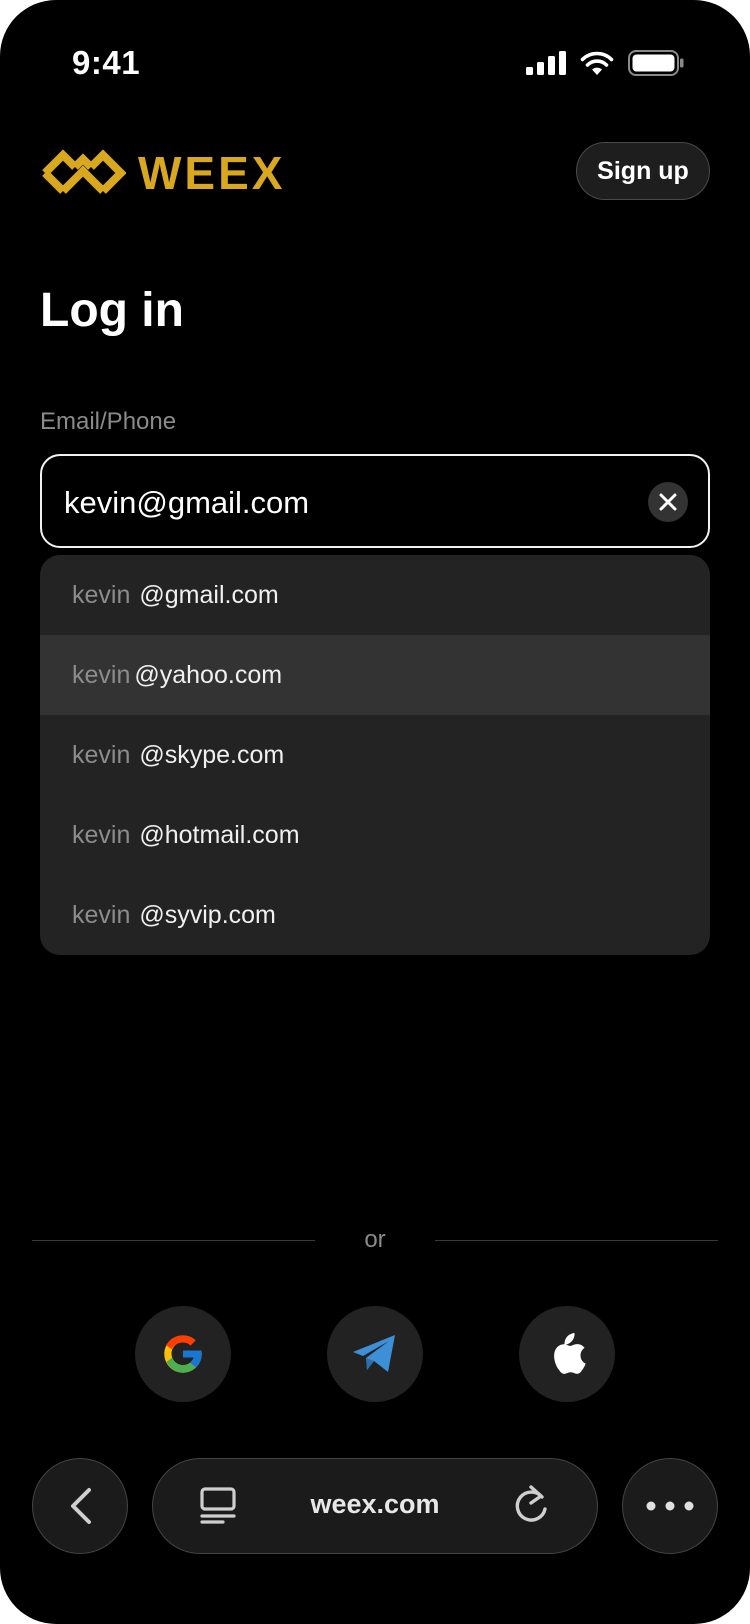  I want to click on google-login-button, so click(183, 1354).